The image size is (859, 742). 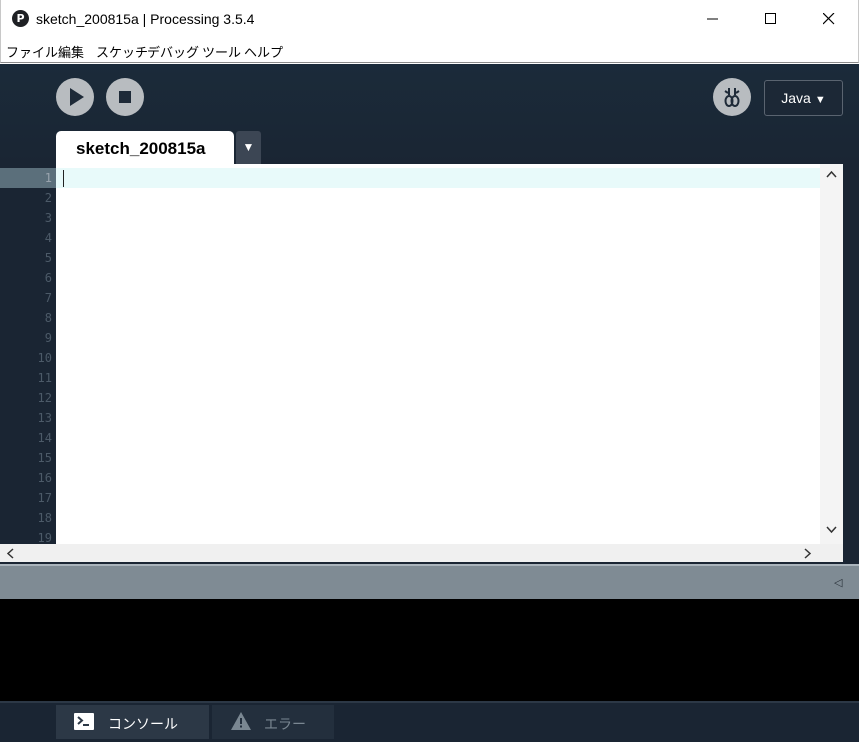 What do you see at coordinates (32, 51) in the screenshot?
I see `menu-file: ファイル` at bounding box center [32, 51].